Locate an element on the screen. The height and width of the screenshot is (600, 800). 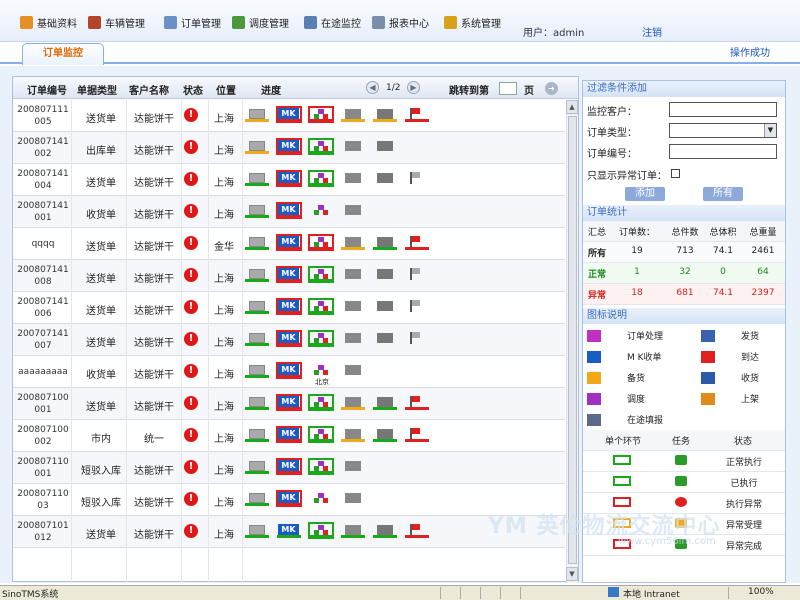
table-row: 200807141008 送货单 达能饼干! 上海 MK is located at coordinates (289, 276).